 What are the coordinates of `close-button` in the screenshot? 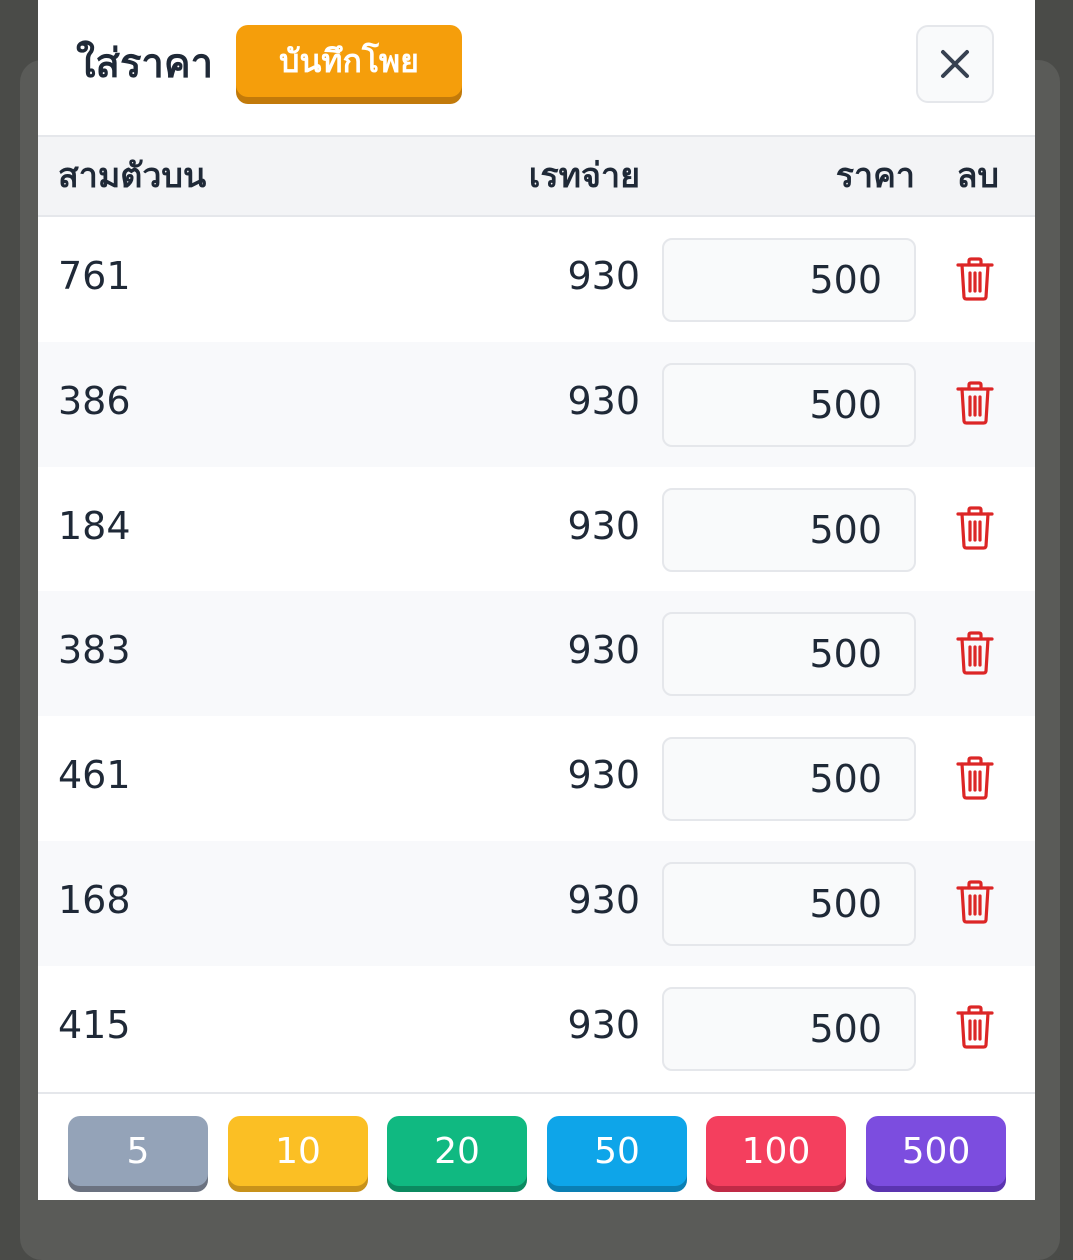 It's located at (955, 64).